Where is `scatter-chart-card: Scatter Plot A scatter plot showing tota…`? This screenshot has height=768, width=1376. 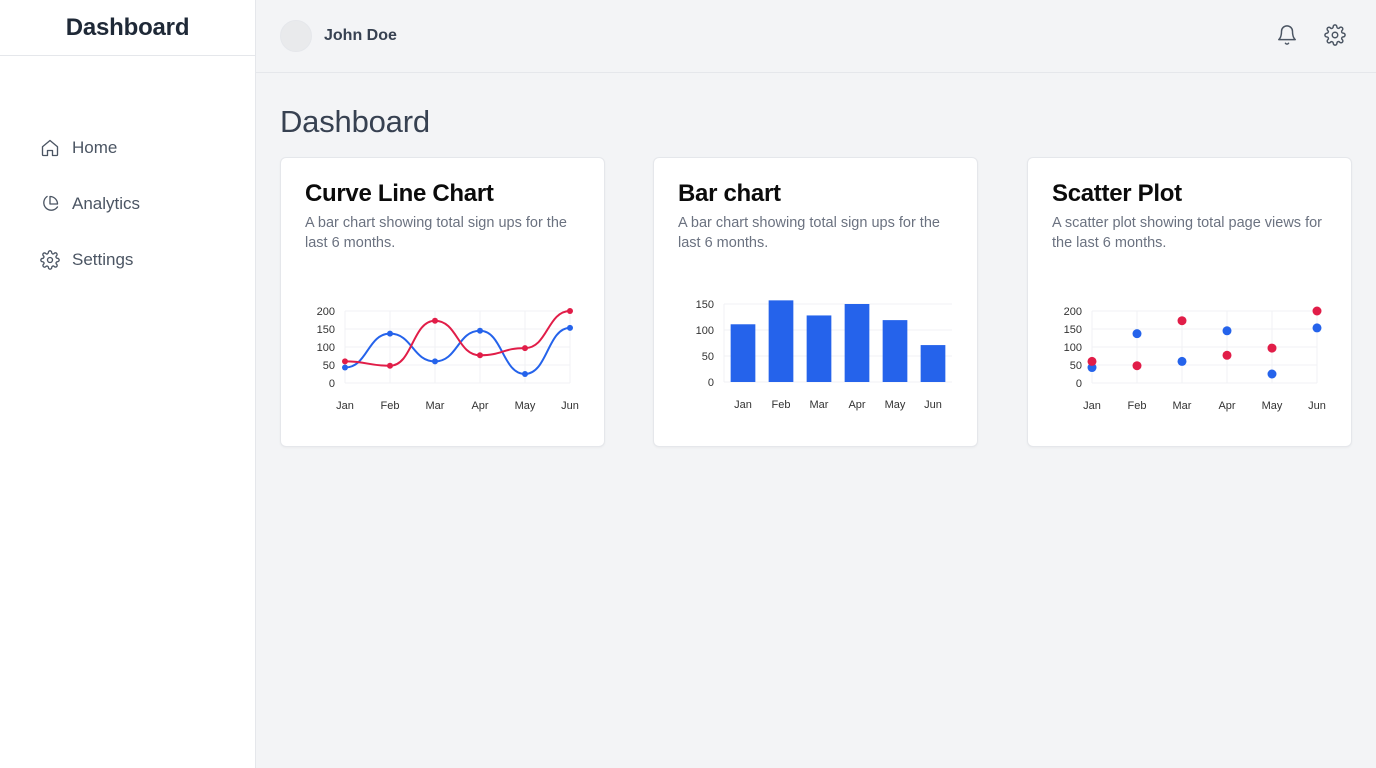
scatter-chart-card: Scatter Plot A scatter plot showing tota… is located at coordinates (1189, 302).